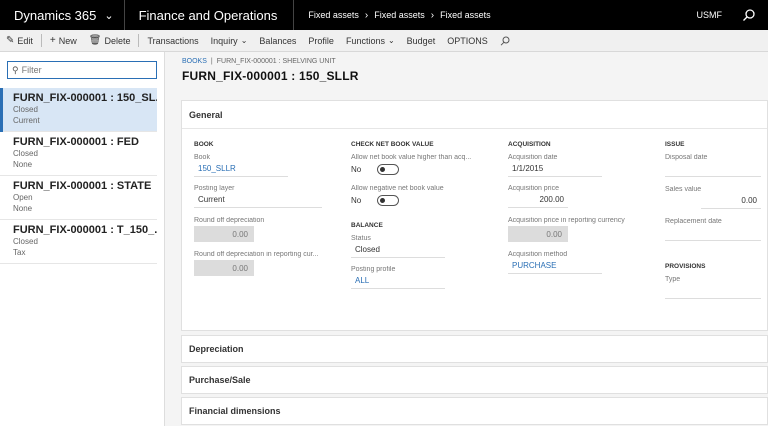  I want to click on acq-price-label: Acquisition price, so click(533, 188).